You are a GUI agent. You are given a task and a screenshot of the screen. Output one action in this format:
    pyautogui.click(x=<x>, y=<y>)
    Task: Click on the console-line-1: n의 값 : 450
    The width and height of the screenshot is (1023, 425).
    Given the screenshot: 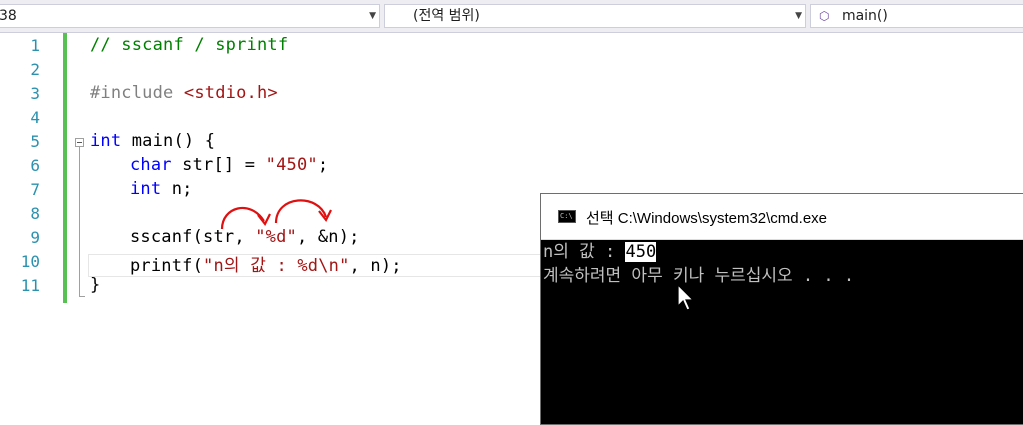 What is the action you would take?
    pyautogui.click(x=783, y=252)
    